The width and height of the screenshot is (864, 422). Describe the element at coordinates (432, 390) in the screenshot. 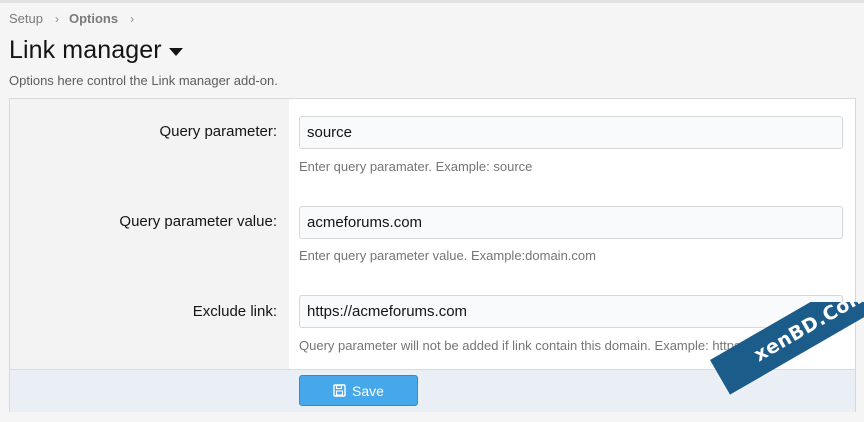

I see `form-submit-row: Save` at that location.